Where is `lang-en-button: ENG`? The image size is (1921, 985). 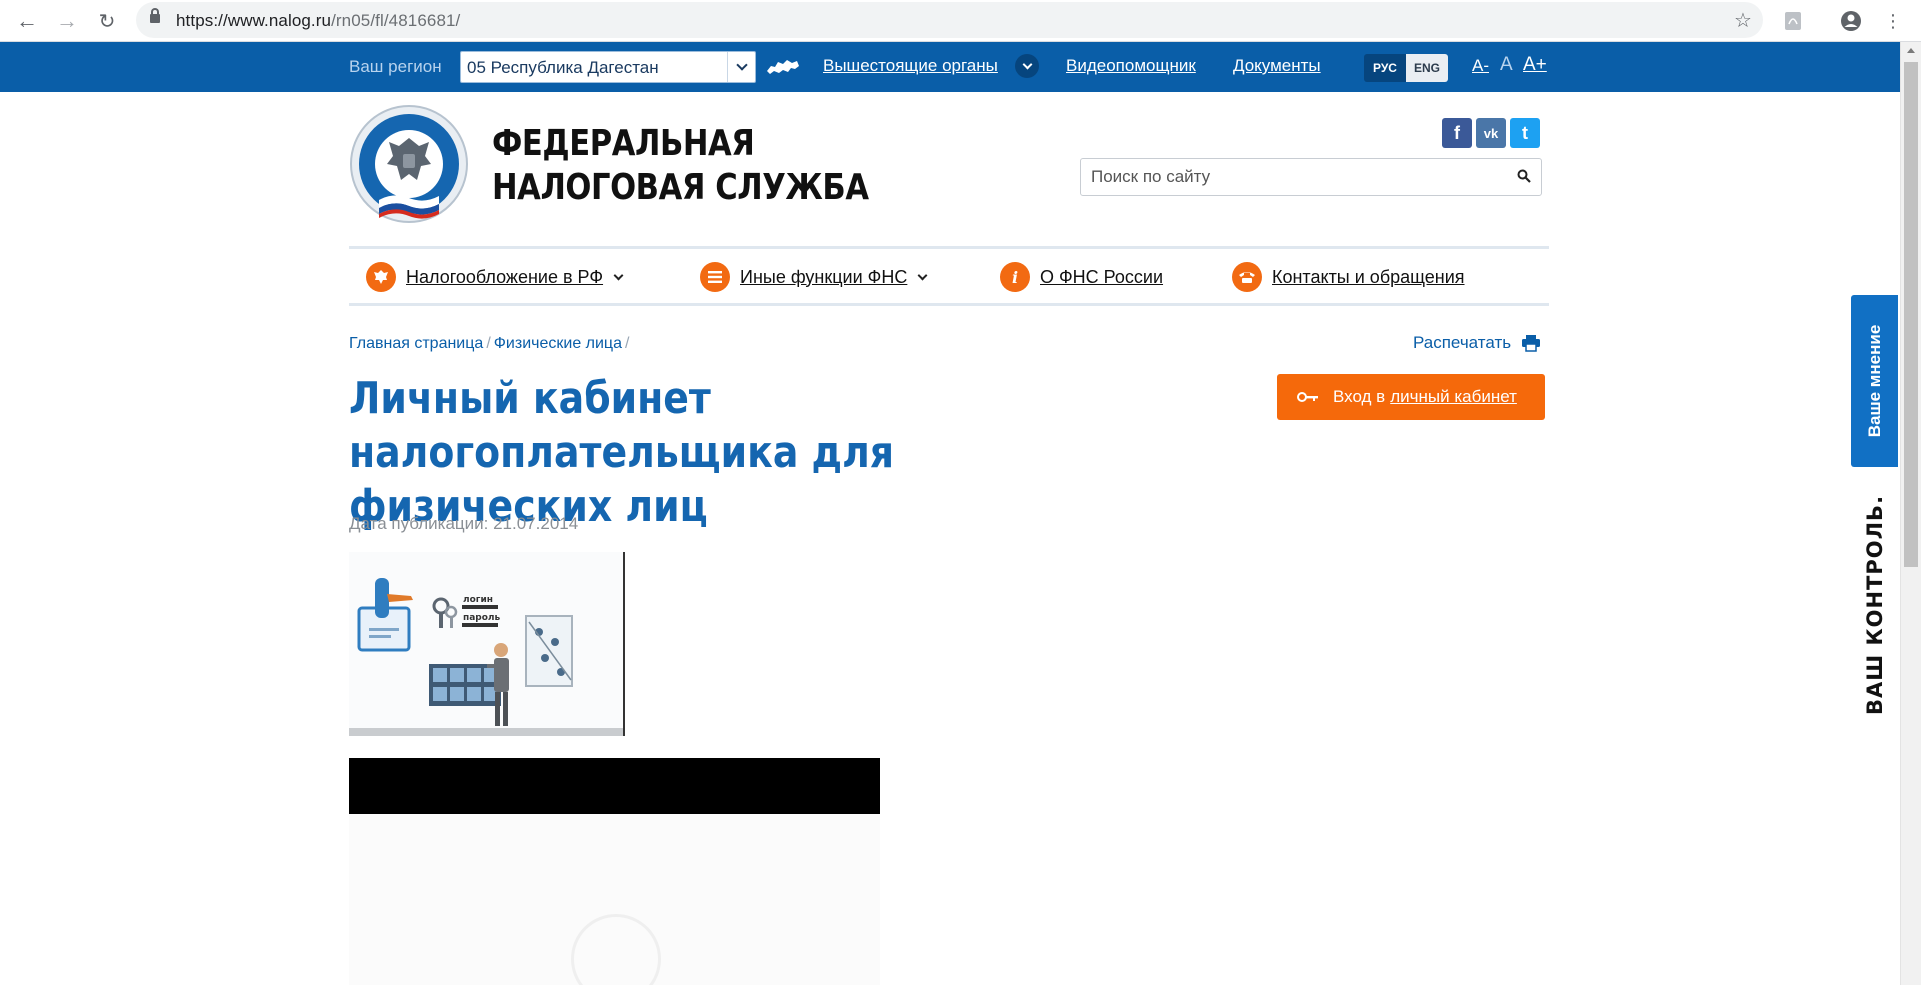 lang-en-button: ENG is located at coordinates (1427, 68).